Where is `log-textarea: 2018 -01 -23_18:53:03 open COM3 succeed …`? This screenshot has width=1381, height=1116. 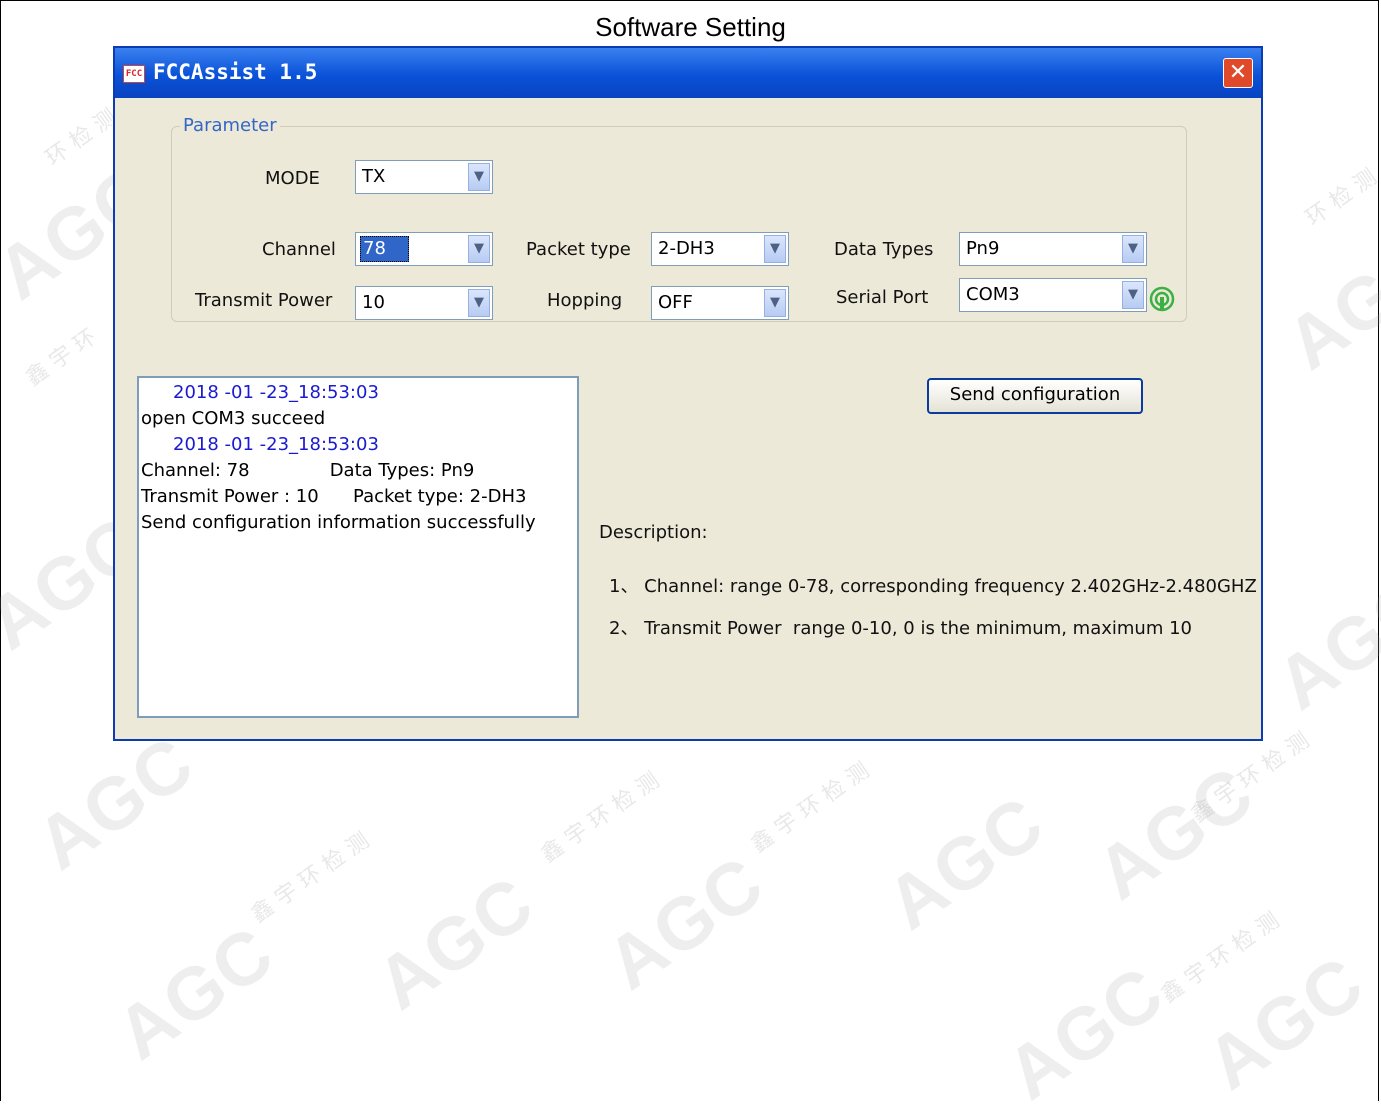
log-textarea: 2018 -01 -23_18:53:03 open COM3 succeed … is located at coordinates (358, 547).